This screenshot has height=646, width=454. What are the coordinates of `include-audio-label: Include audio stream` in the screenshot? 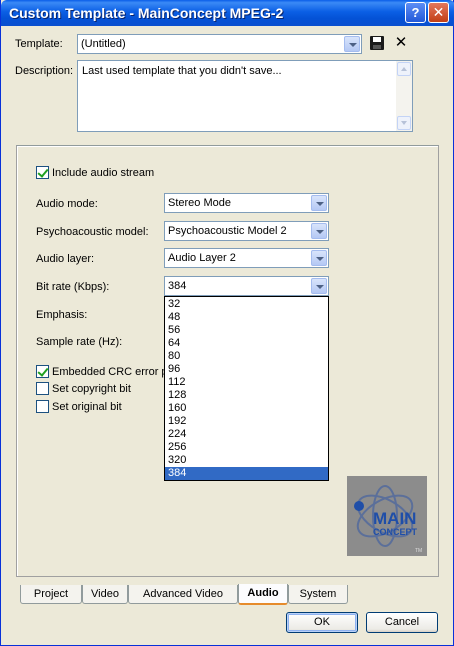 It's located at (103, 173).